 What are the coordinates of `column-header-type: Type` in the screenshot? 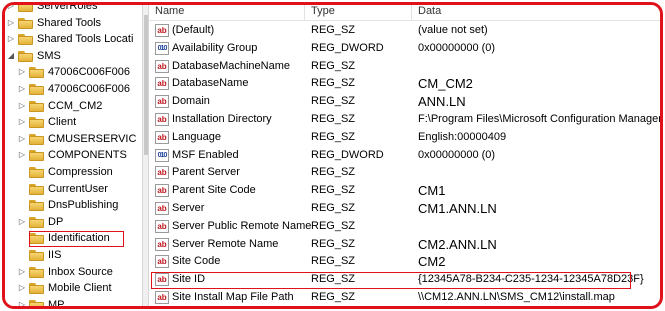 It's located at (358, 12).